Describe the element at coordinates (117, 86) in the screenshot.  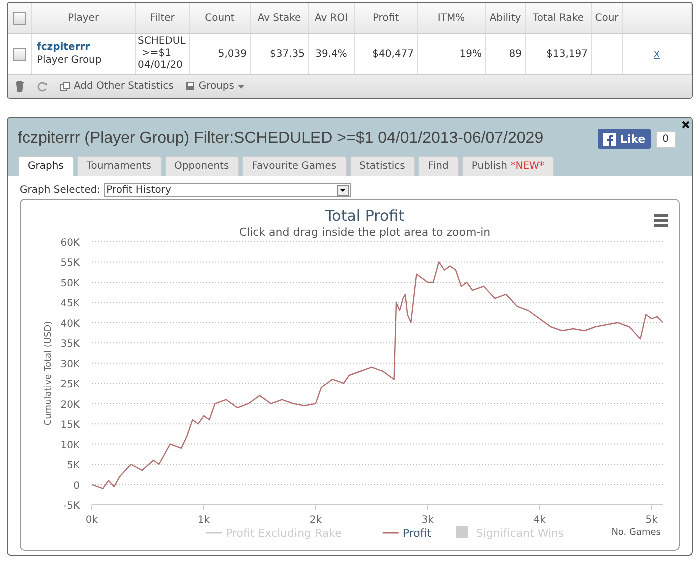
I see `add-statistics-button: Add Other Statistics` at that location.